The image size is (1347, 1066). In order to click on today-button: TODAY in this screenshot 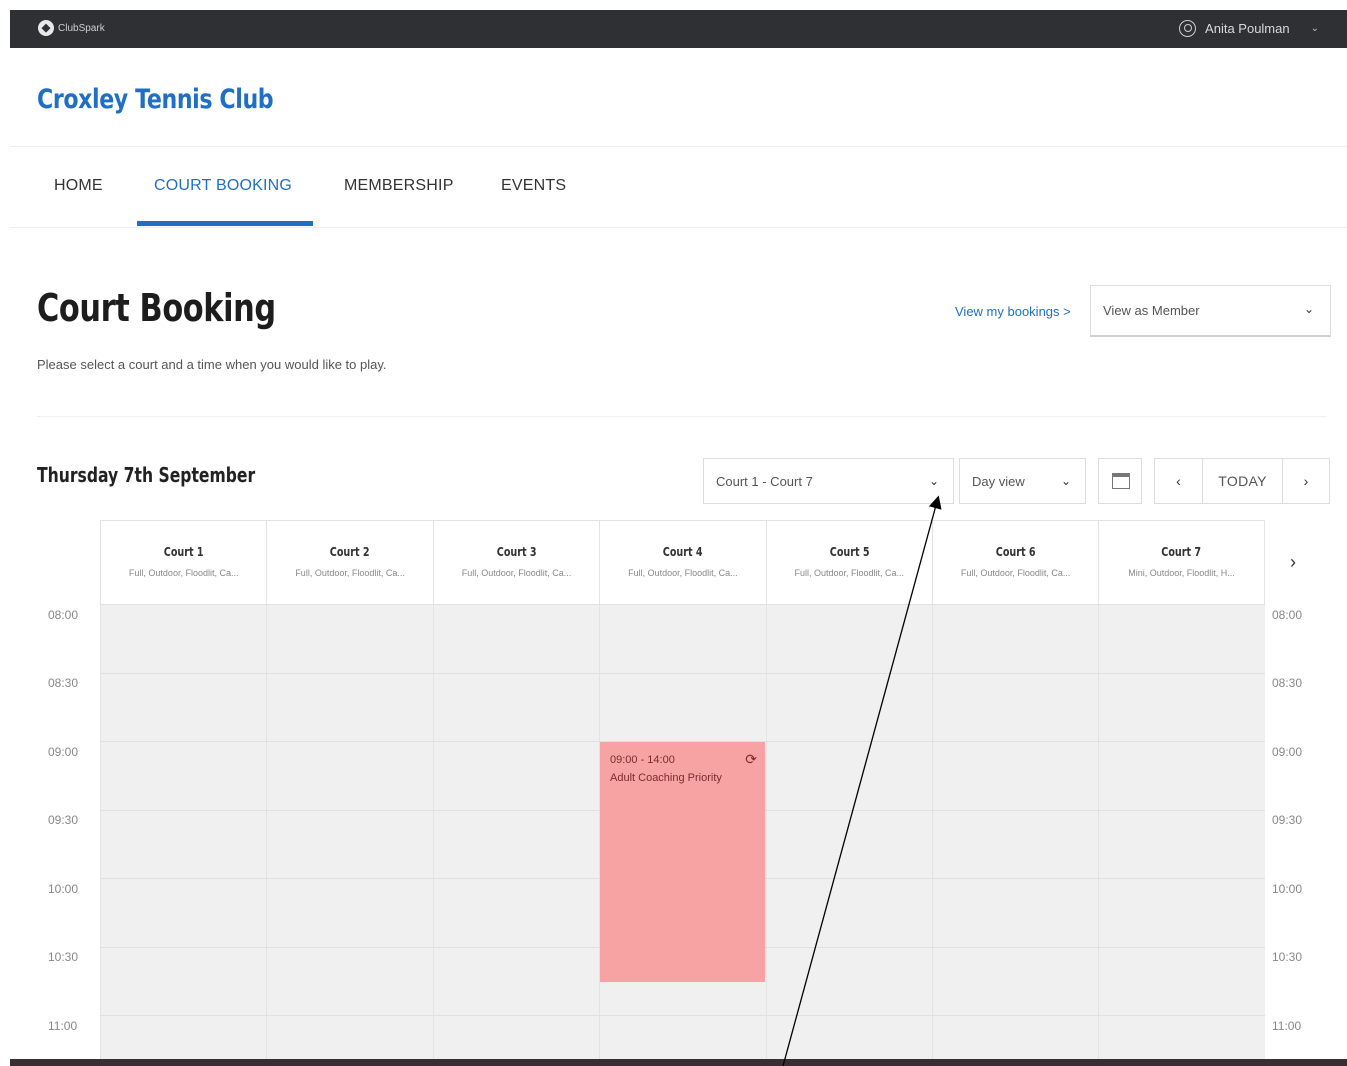, I will do `click(1243, 481)`.